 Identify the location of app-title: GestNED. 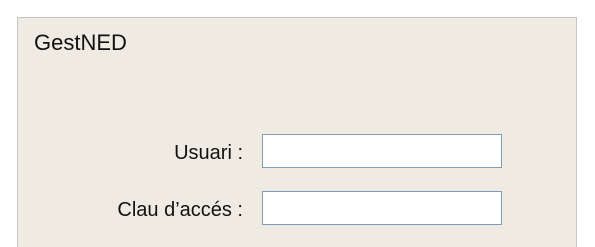
(80, 42).